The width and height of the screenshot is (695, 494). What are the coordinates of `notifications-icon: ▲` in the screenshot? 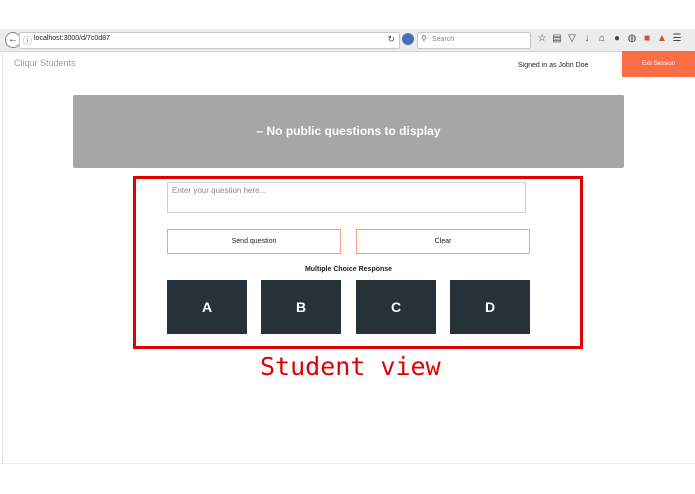 It's located at (662, 39).